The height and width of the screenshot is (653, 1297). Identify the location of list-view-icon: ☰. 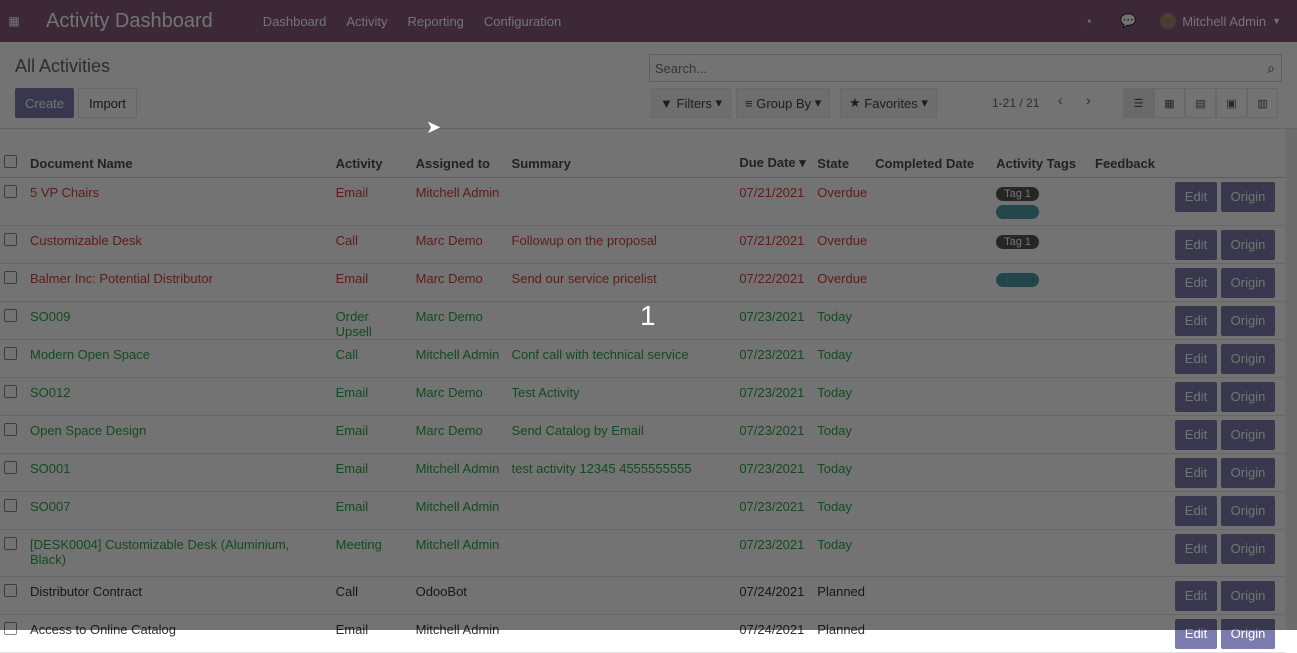
(1138, 103).